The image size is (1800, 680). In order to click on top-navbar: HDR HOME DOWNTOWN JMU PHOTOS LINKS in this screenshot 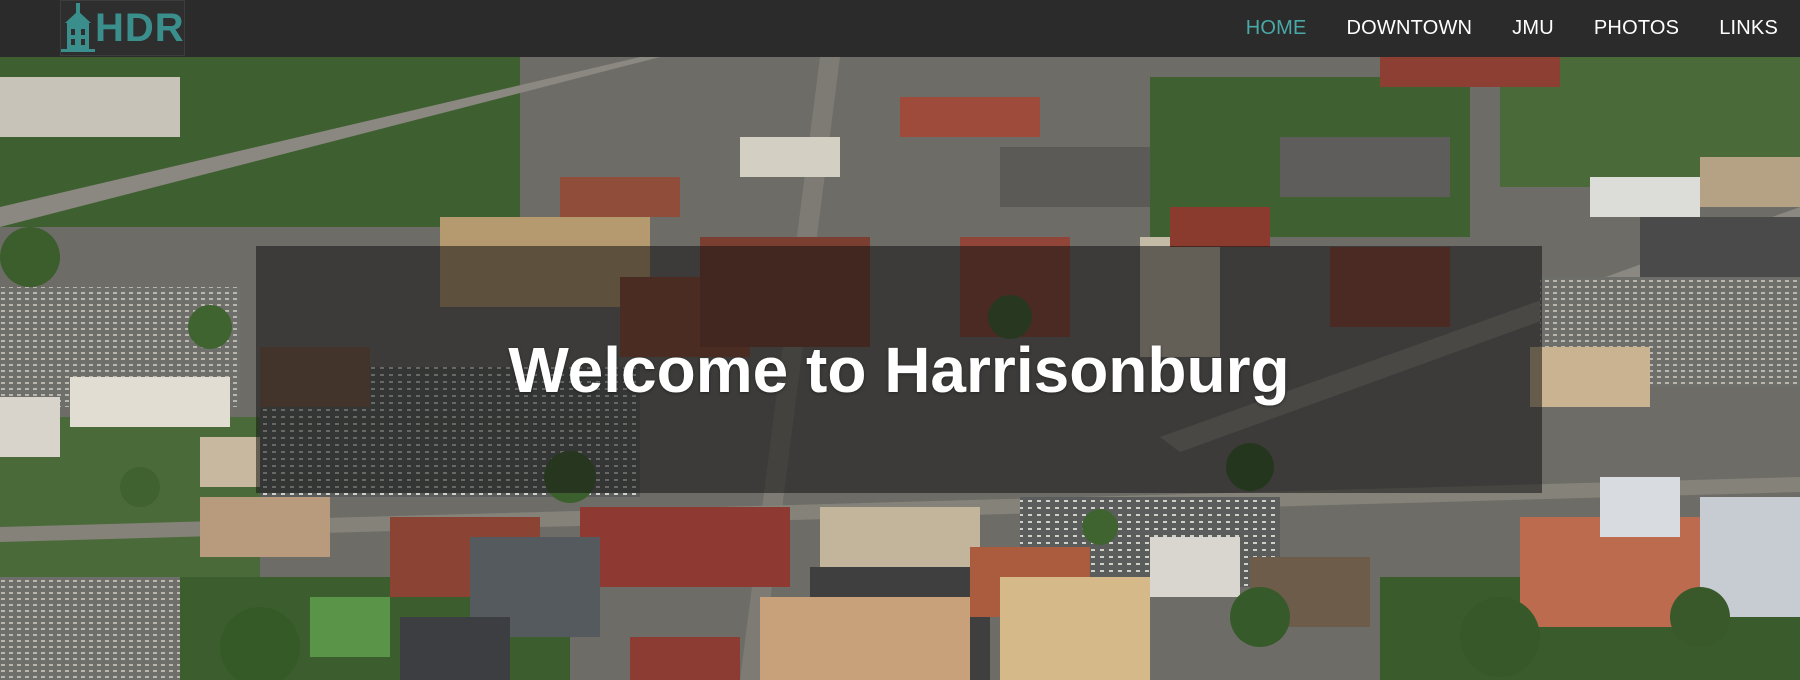, I will do `click(900, 28)`.